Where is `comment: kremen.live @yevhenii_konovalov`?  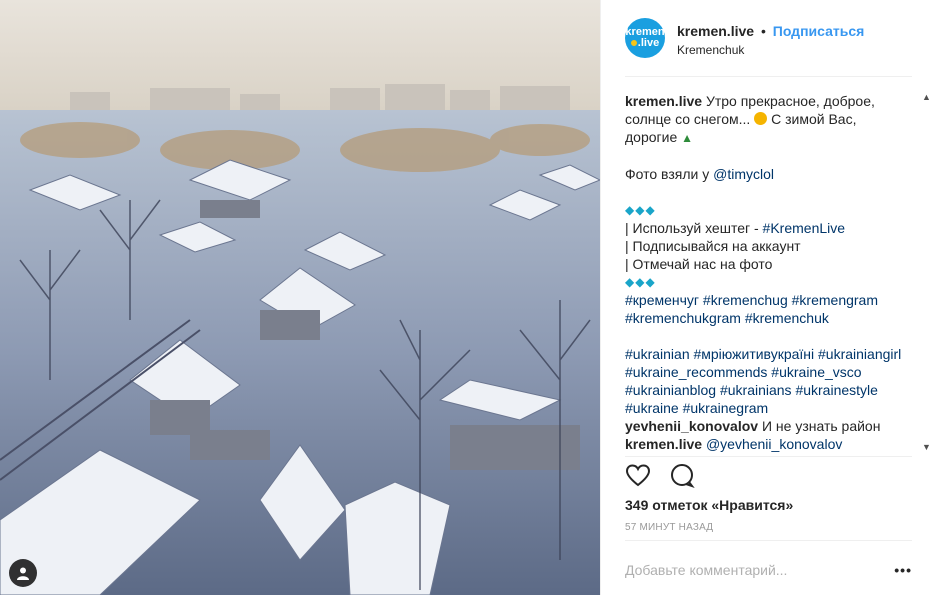 comment: kremen.live @yevhenii_konovalov is located at coordinates (768, 443).